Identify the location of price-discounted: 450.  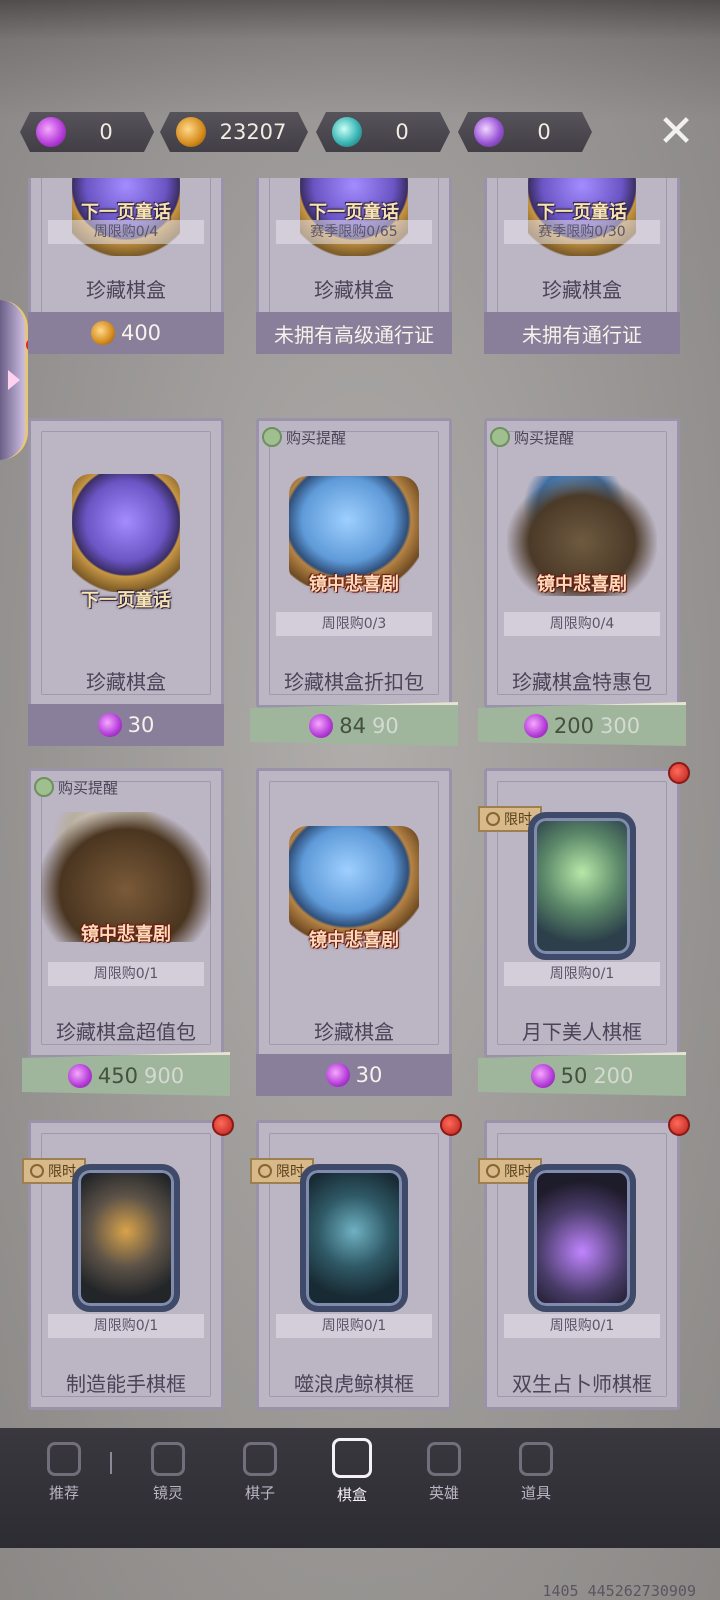
(117, 1075).